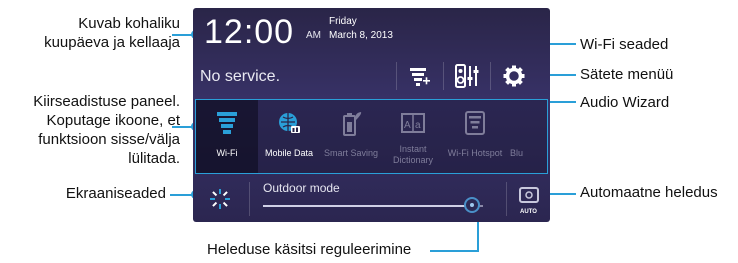 This screenshot has width=738, height=263. I want to click on smart-saving-icon, so click(352, 124).